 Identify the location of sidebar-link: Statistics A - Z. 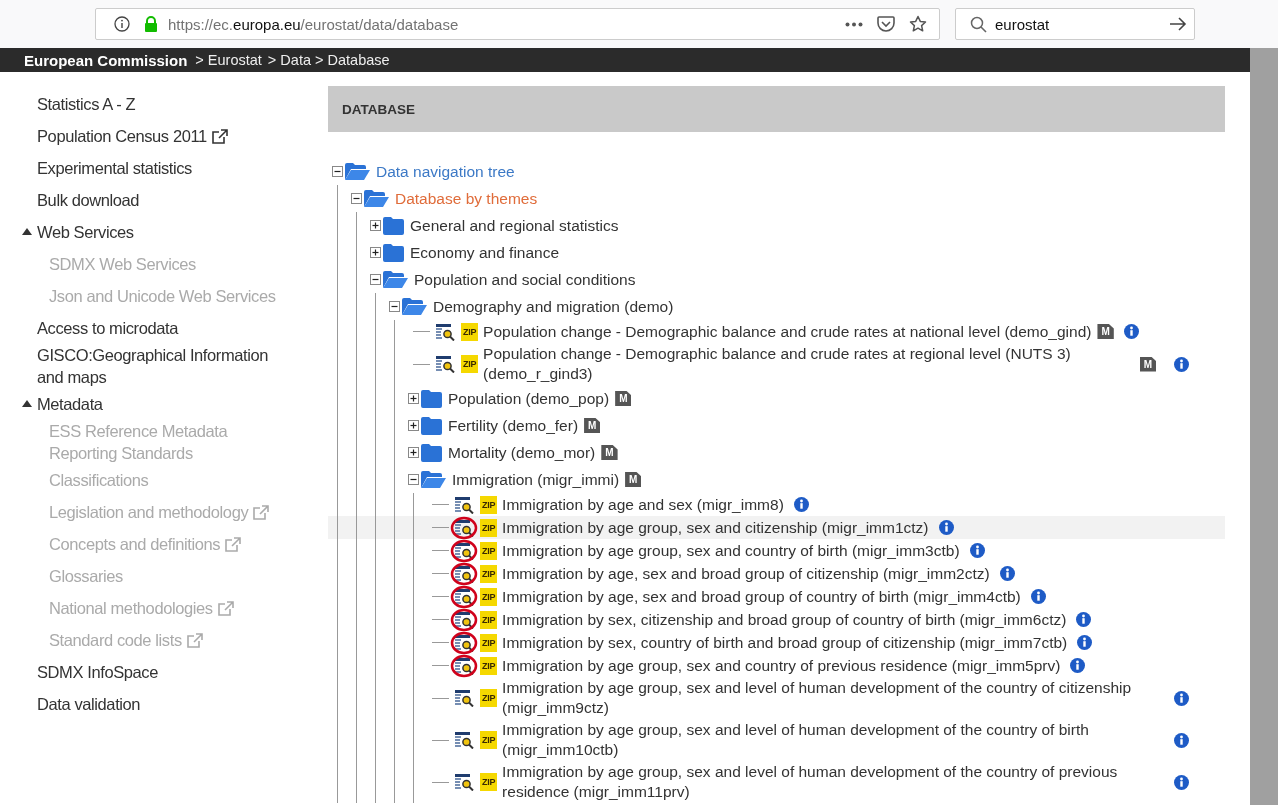
(86, 104).